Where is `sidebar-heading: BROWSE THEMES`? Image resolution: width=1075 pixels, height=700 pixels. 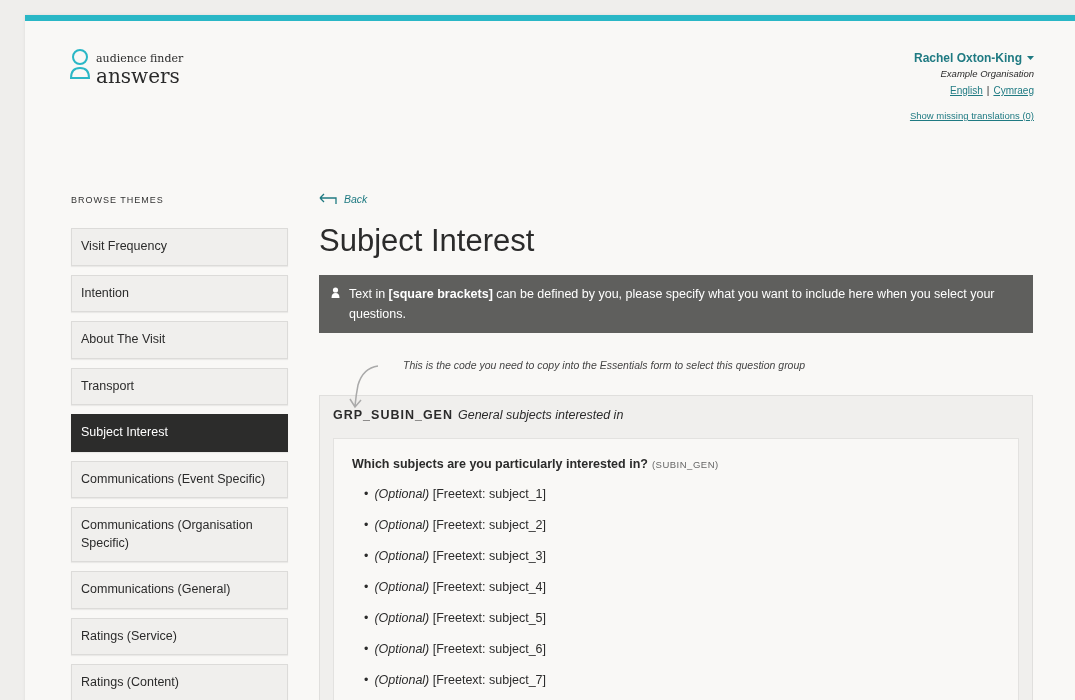 sidebar-heading: BROWSE THEMES is located at coordinates (118, 200).